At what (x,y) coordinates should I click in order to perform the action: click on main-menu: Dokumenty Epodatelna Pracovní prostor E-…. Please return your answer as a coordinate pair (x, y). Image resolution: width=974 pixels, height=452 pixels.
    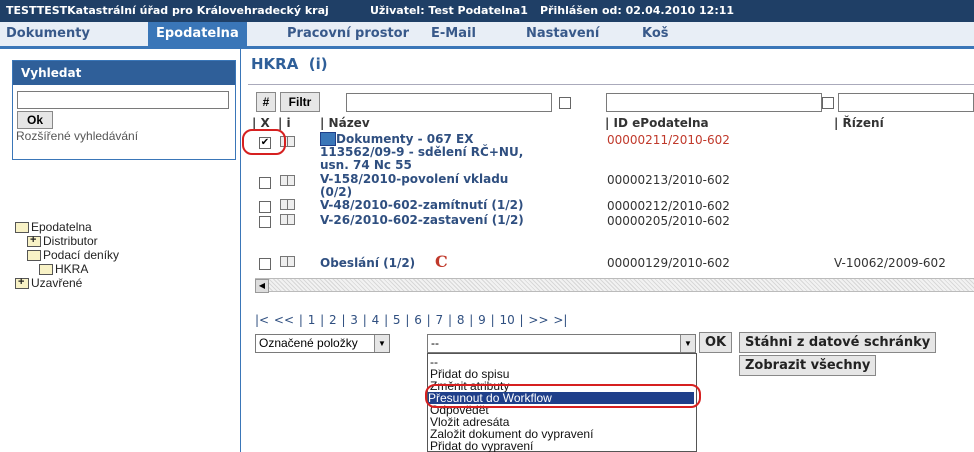
    Looking at the image, I should click on (487, 35).